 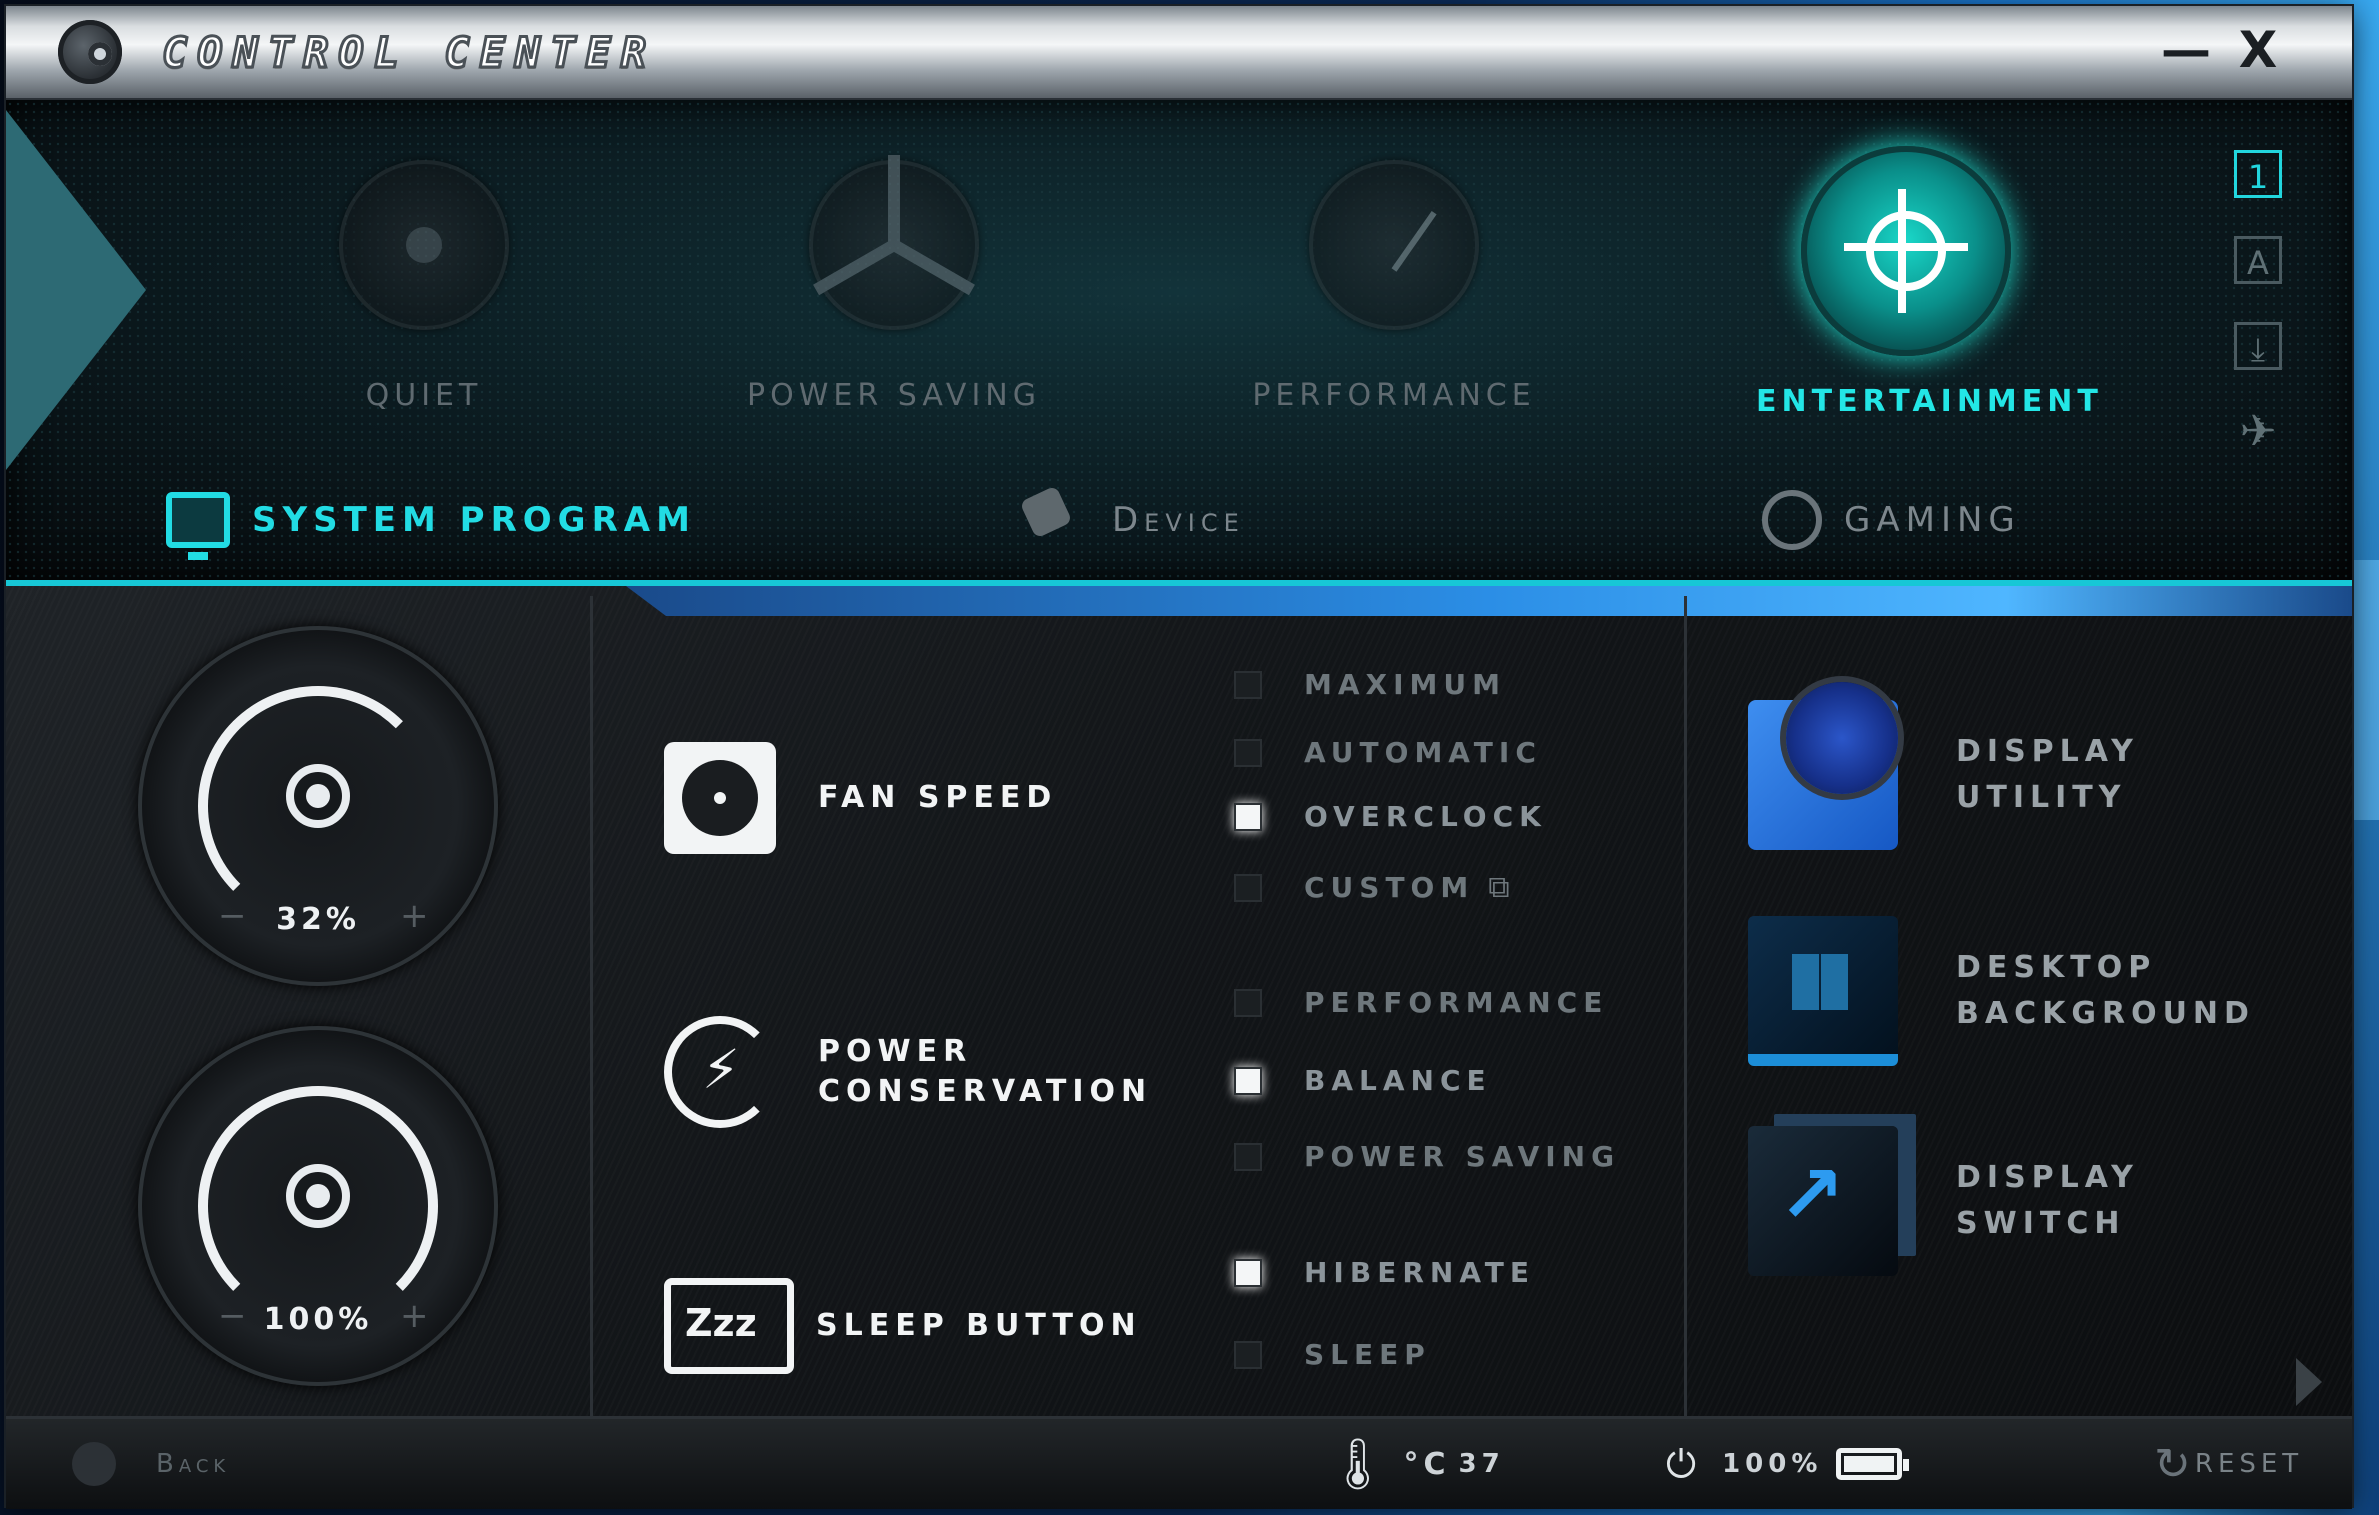 What do you see at coordinates (424, 395) in the screenshot?
I see `mode-label: QUIET` at bounding box center [424, 395].